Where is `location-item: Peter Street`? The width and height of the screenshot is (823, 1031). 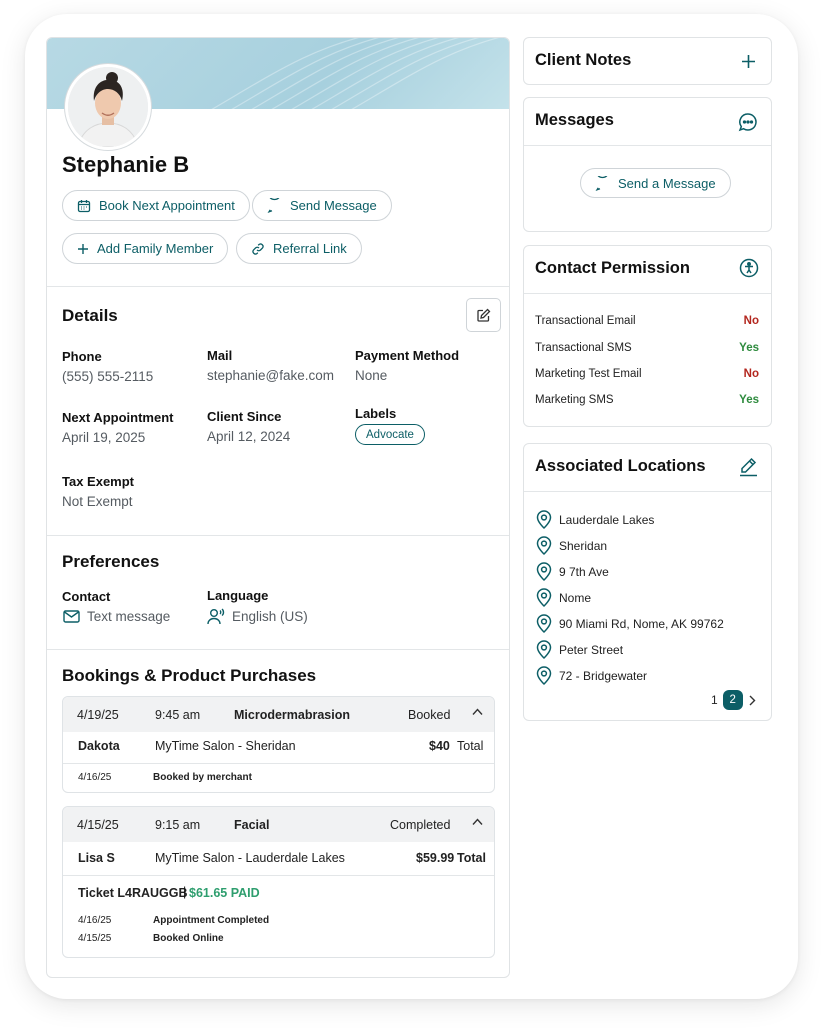 location-item: Peter Street is located at coordinates (579, 649).